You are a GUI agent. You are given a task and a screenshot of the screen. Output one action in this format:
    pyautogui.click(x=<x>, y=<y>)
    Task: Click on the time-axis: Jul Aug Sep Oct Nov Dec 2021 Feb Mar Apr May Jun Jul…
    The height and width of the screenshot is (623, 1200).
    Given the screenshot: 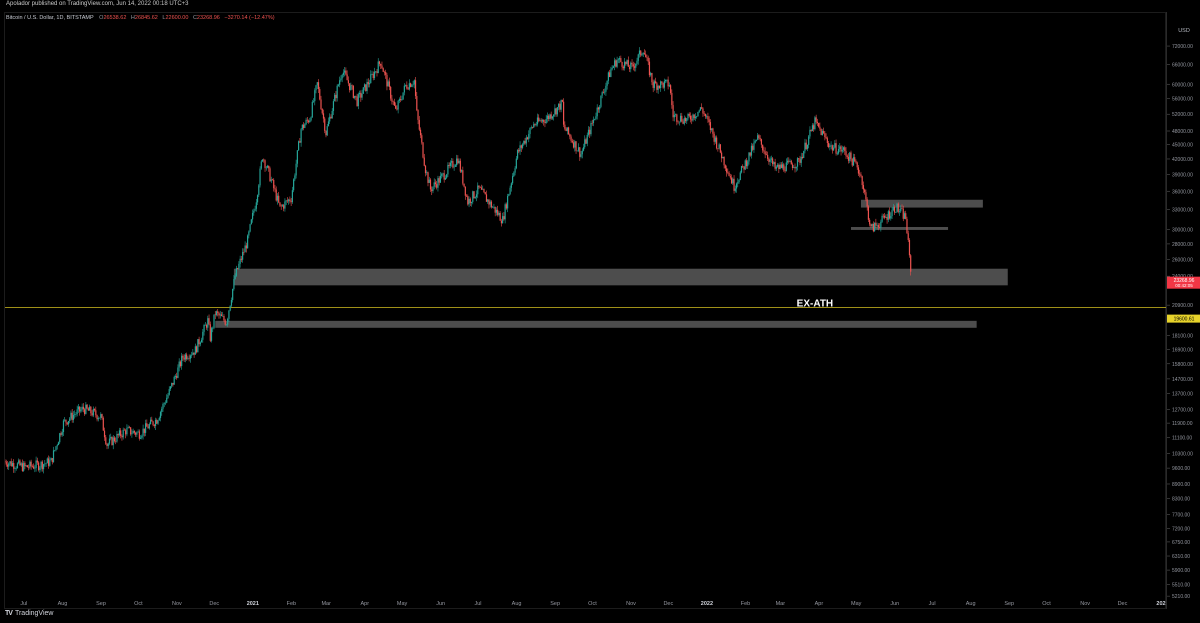 What is the action you would take?
    pyautogui.click(x=585, y=603)
    